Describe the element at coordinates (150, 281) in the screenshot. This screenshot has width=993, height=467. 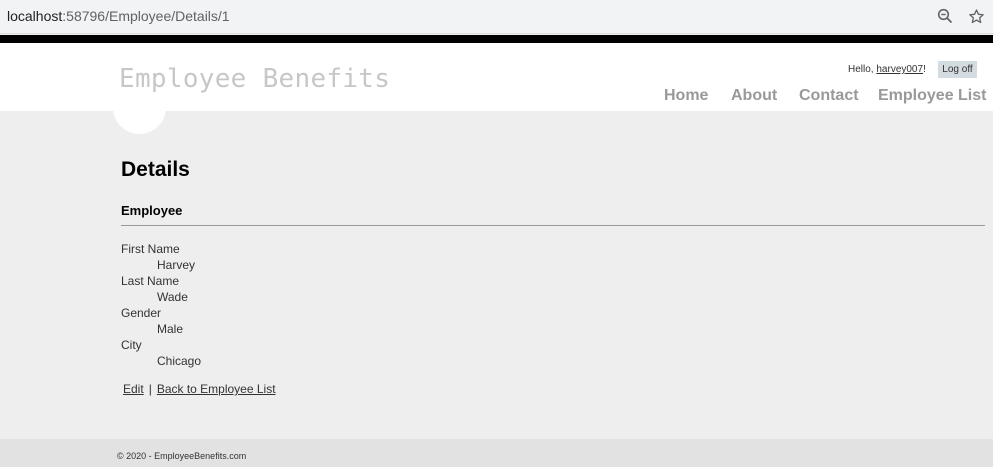
I see `field-label: Last Name` at that location.